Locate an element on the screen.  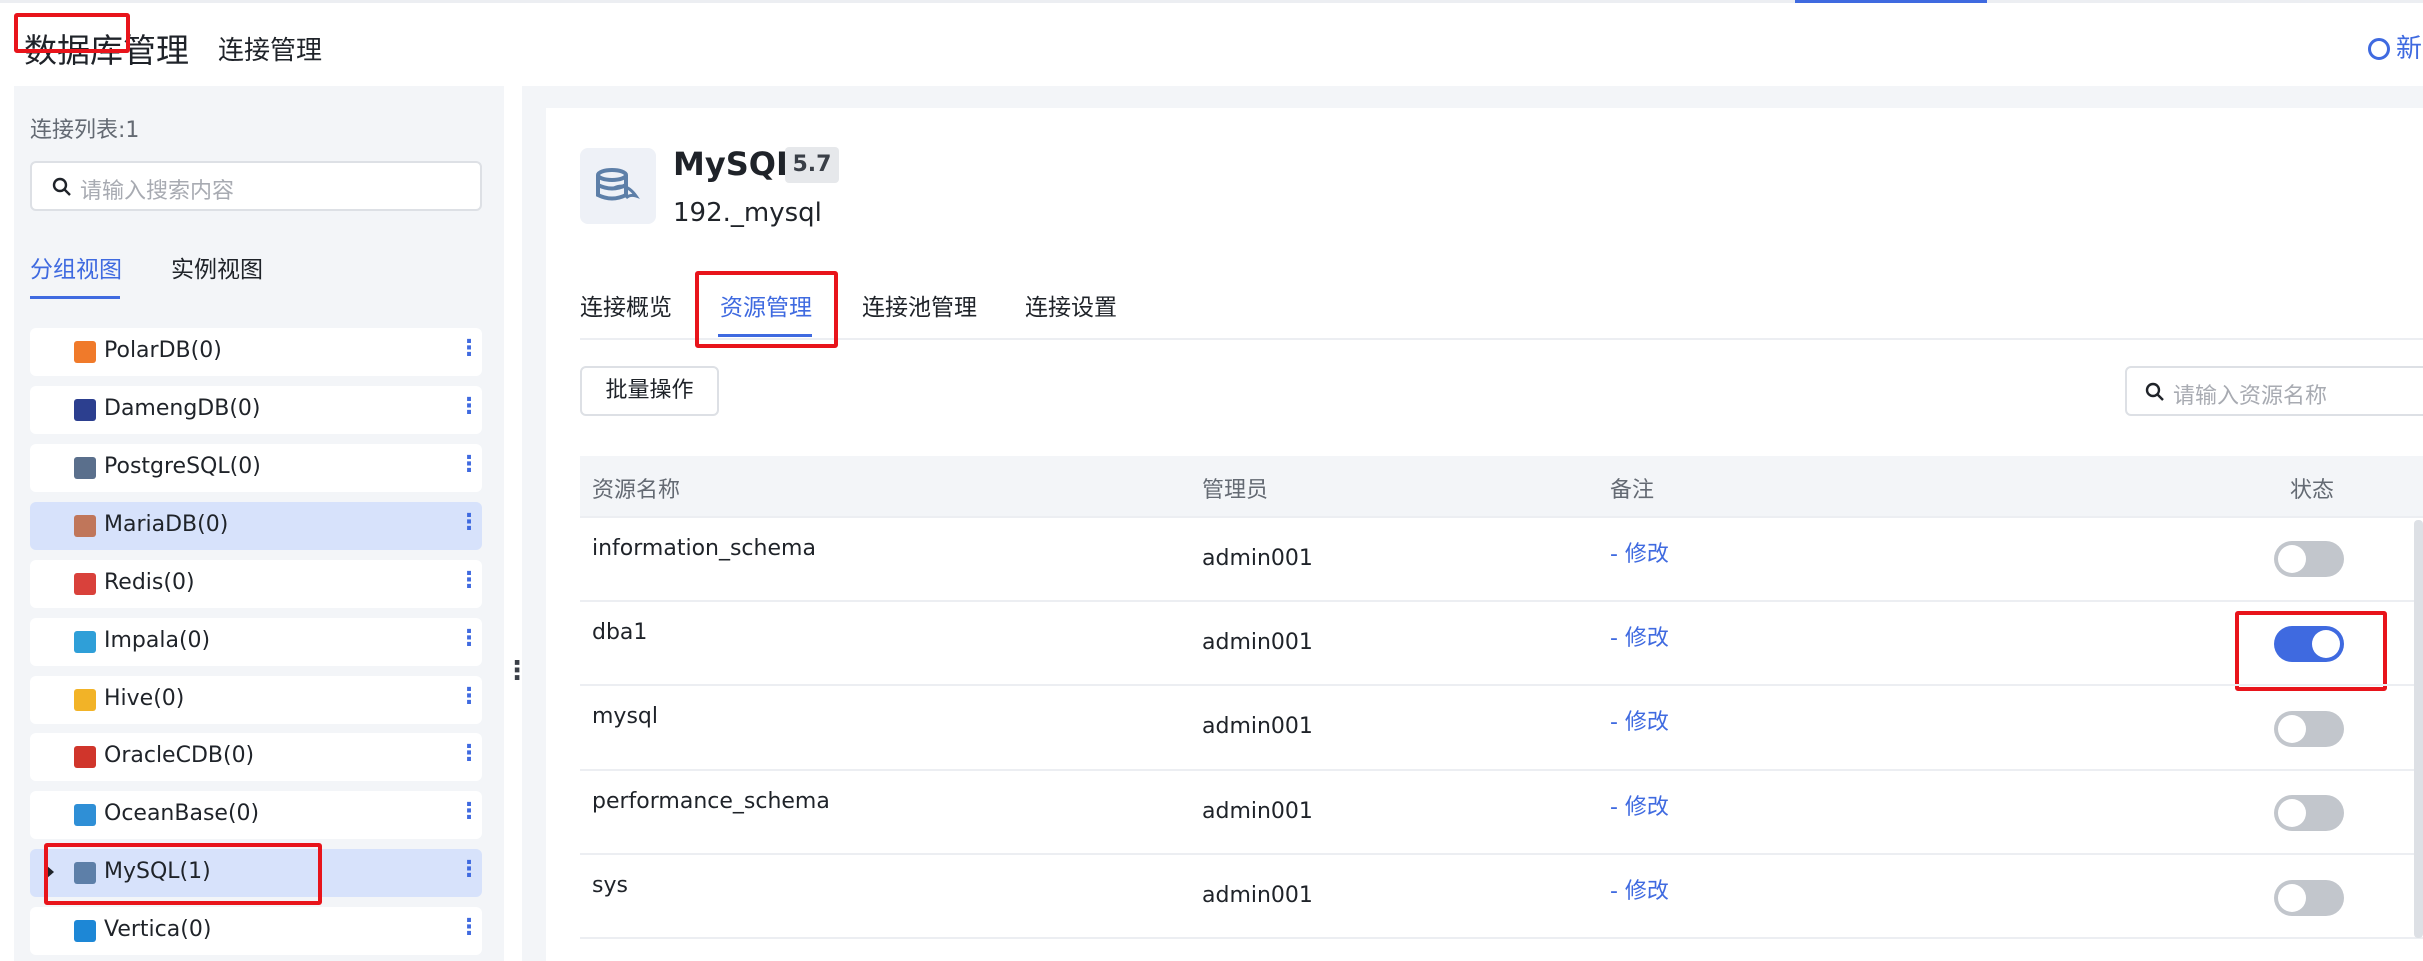
tree-item-label: Hive(0) is located at coordinates (144, 698).